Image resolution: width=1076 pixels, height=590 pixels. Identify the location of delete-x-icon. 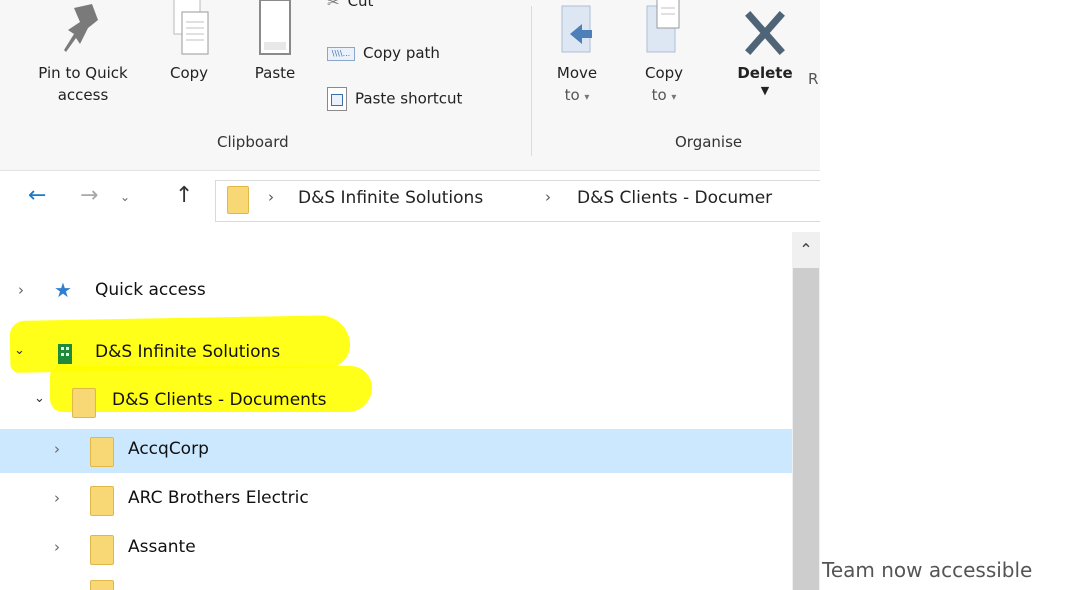
(765, 33).